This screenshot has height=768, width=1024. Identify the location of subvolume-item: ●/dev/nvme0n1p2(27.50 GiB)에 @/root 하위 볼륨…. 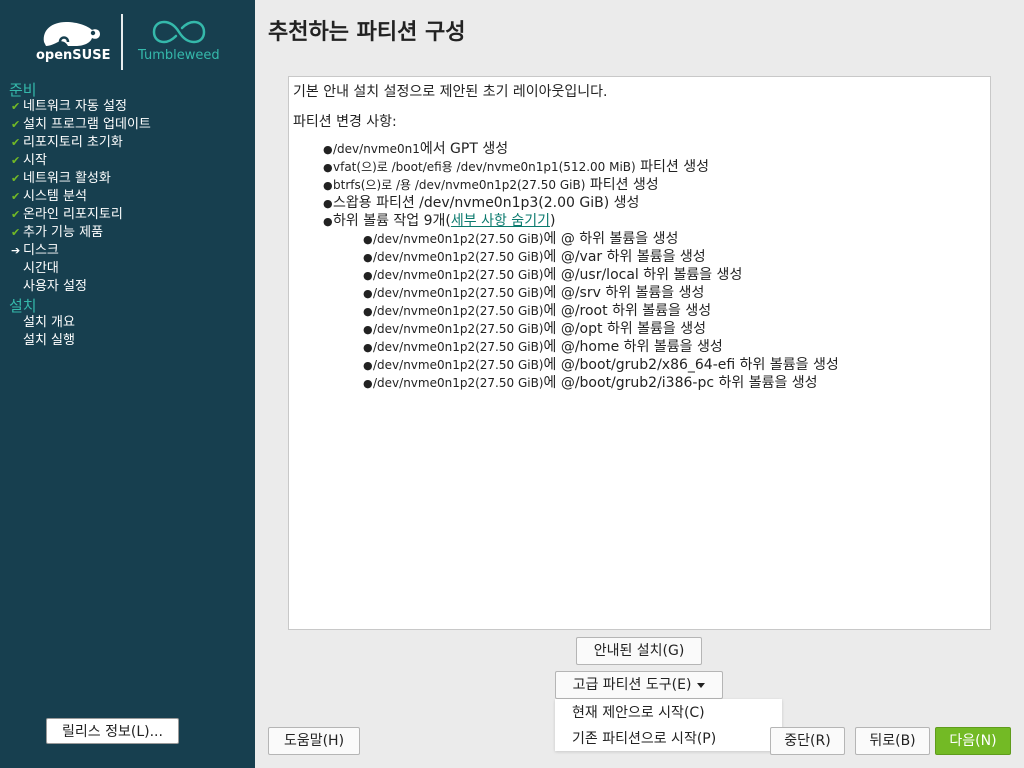
(537, 311).